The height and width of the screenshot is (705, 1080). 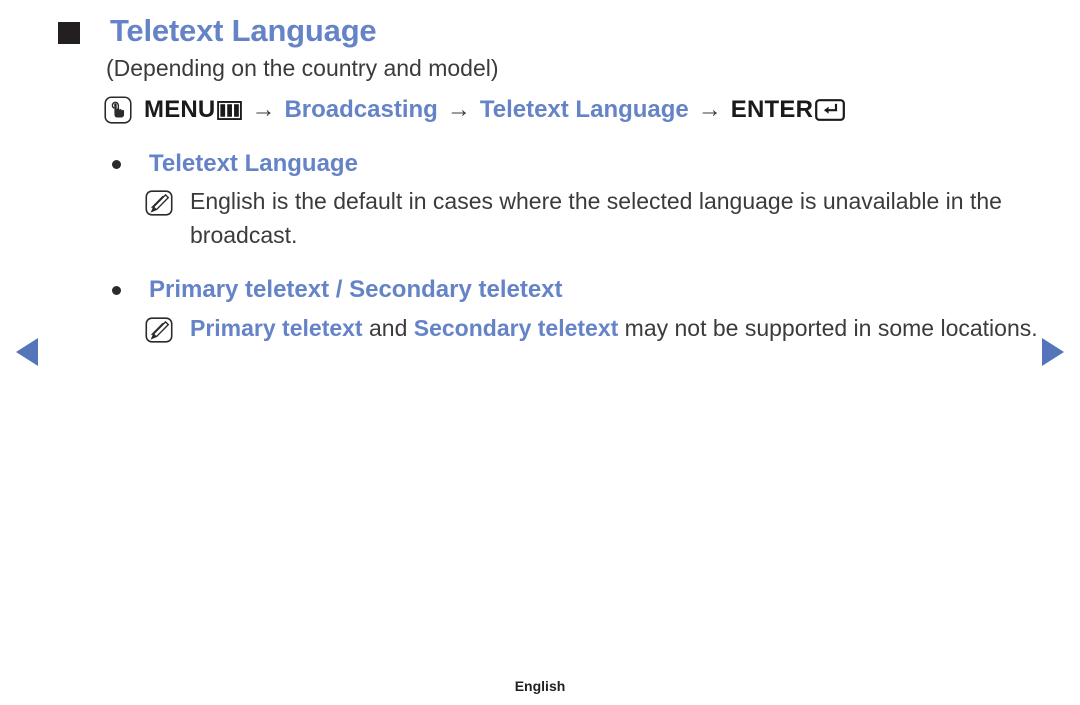 I want to click on page-subtitle: (Depending on the country and model), so click(x=302, y=68).